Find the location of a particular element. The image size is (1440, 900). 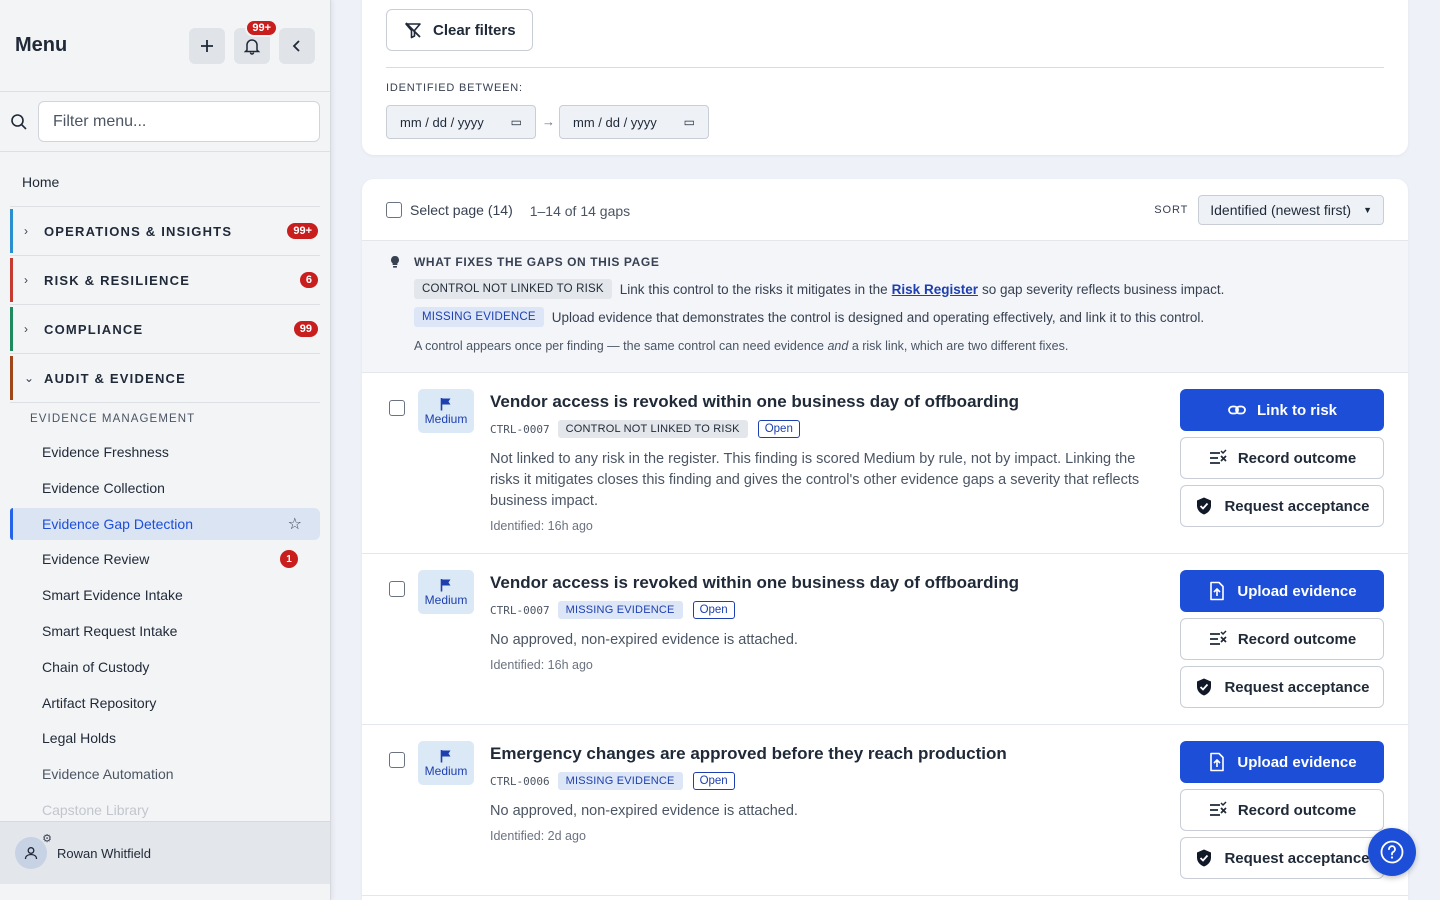

filter-menu-input is located at coordinates (179, 121).